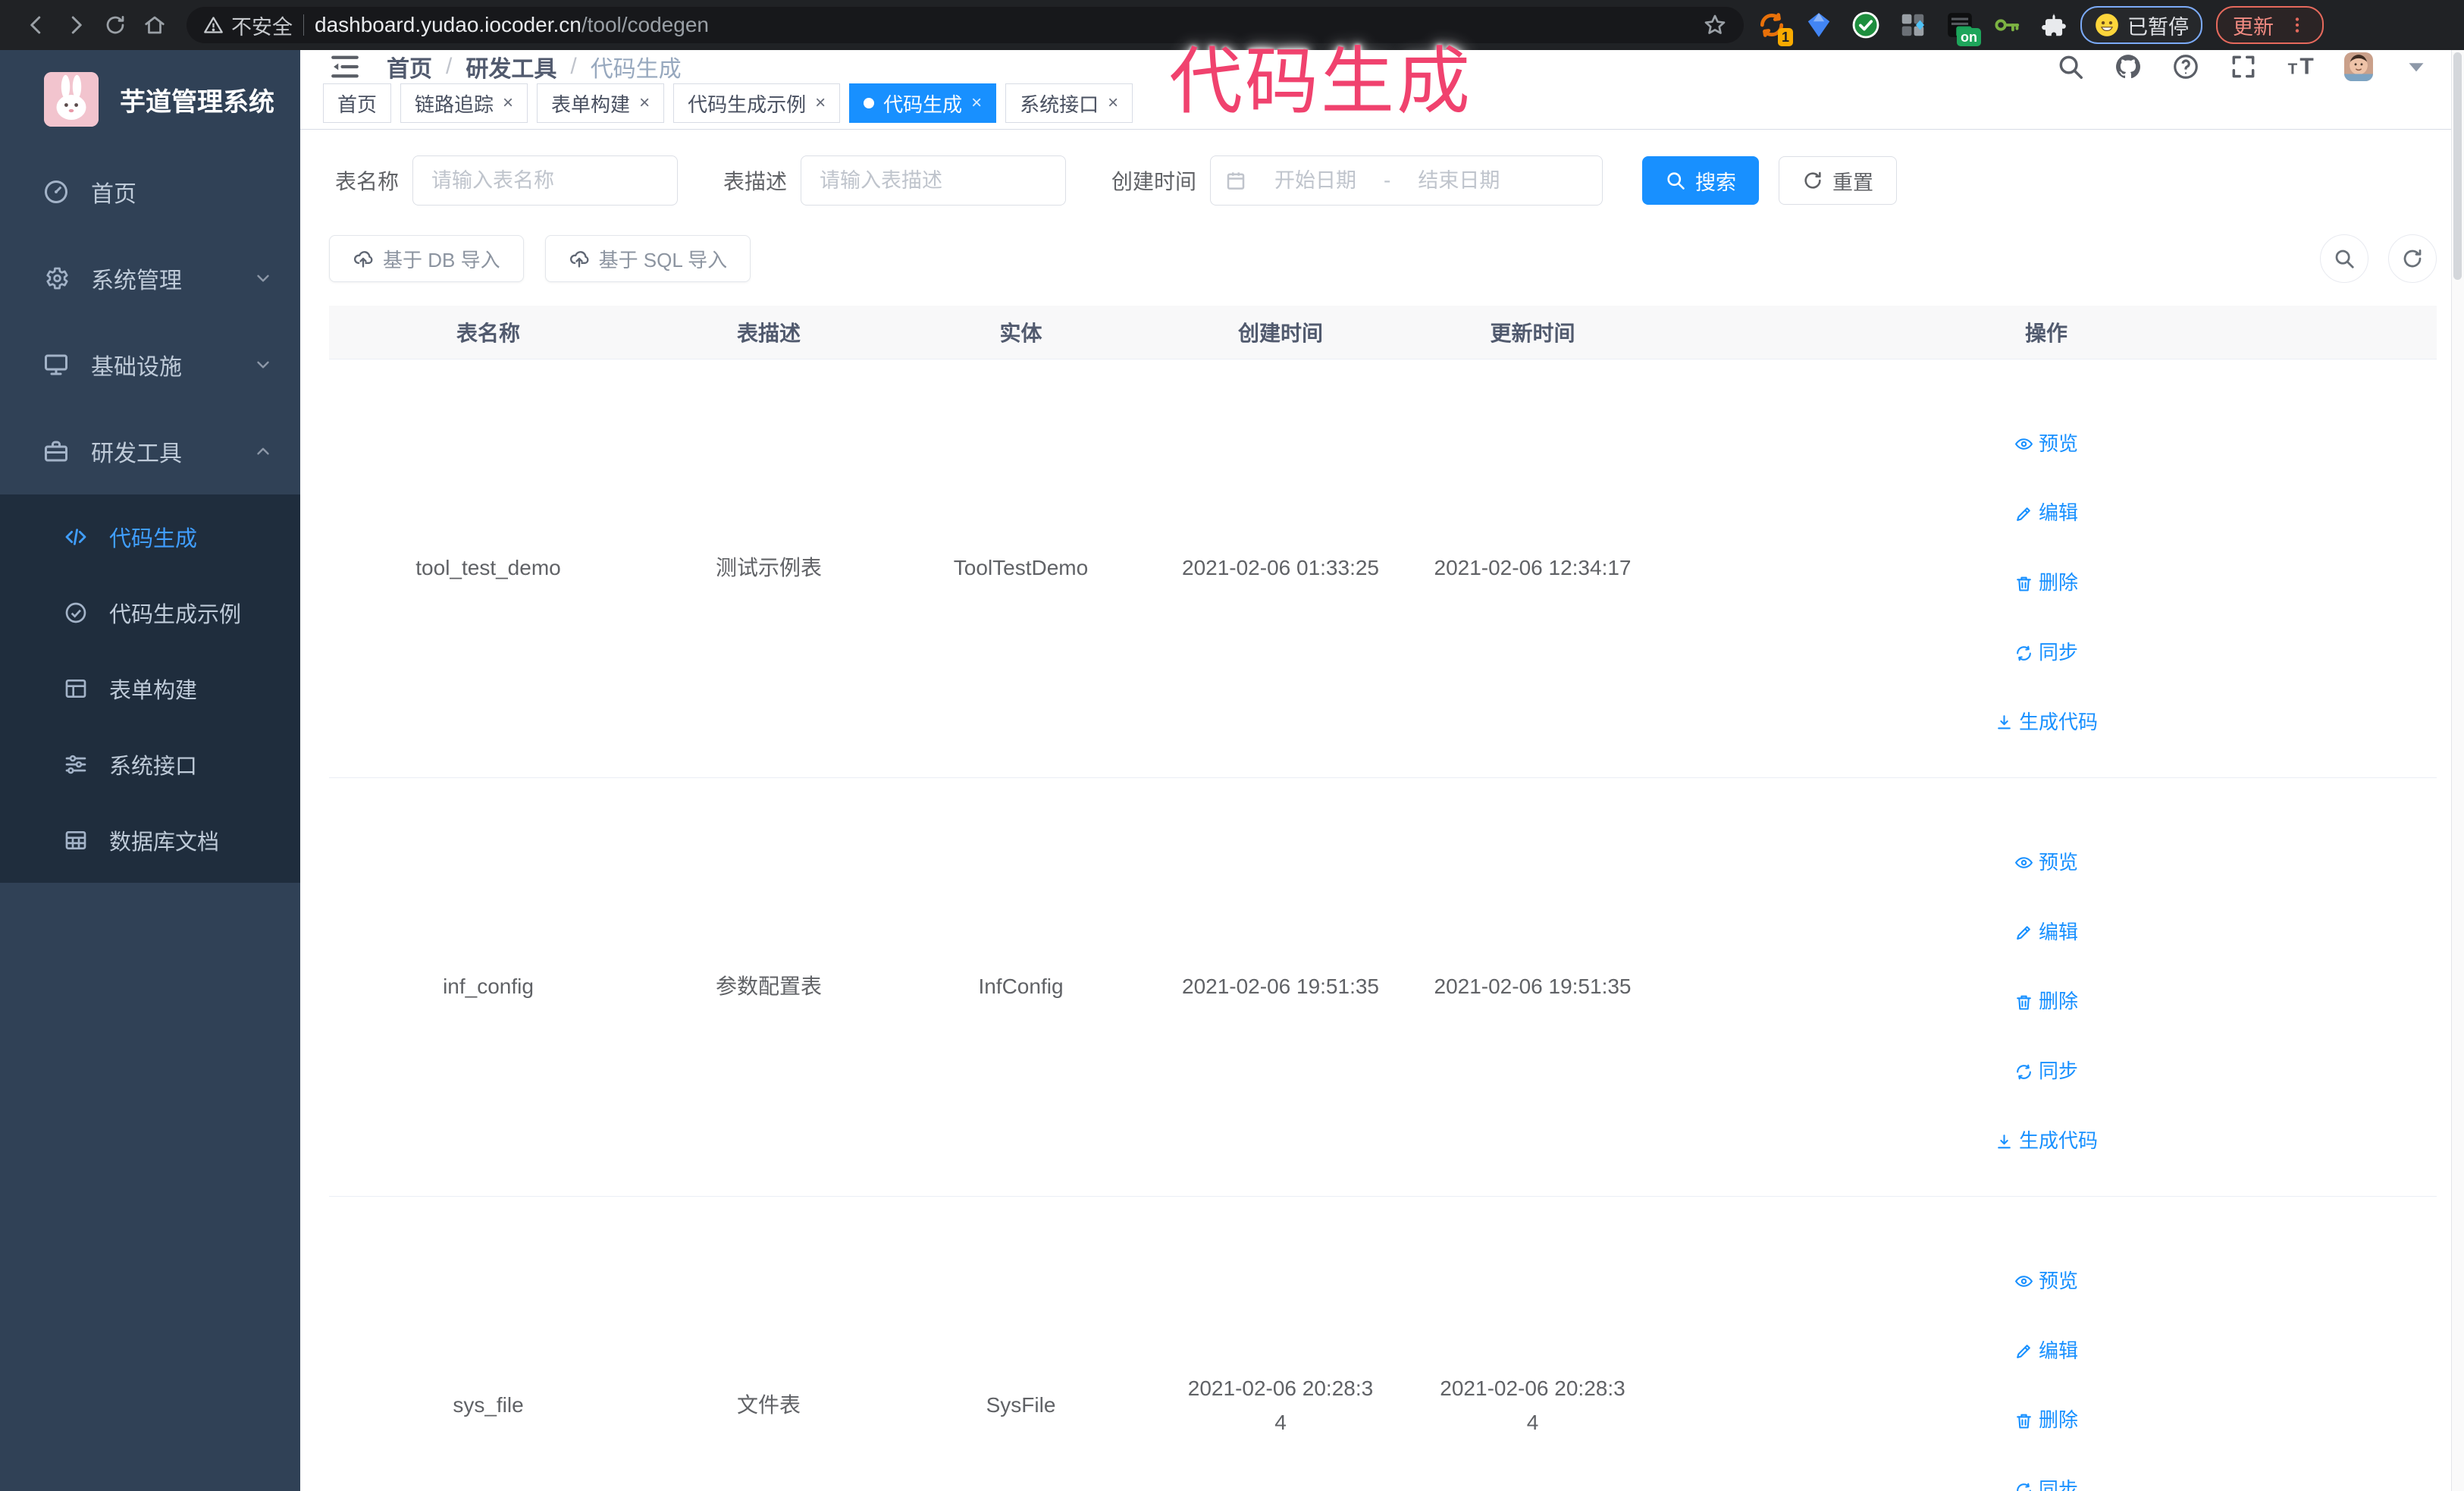  What do you see at coordinates (2158, 27) in the screenshot?
I see `paused-label: 已暂停` at bounding box center [2158, 27].